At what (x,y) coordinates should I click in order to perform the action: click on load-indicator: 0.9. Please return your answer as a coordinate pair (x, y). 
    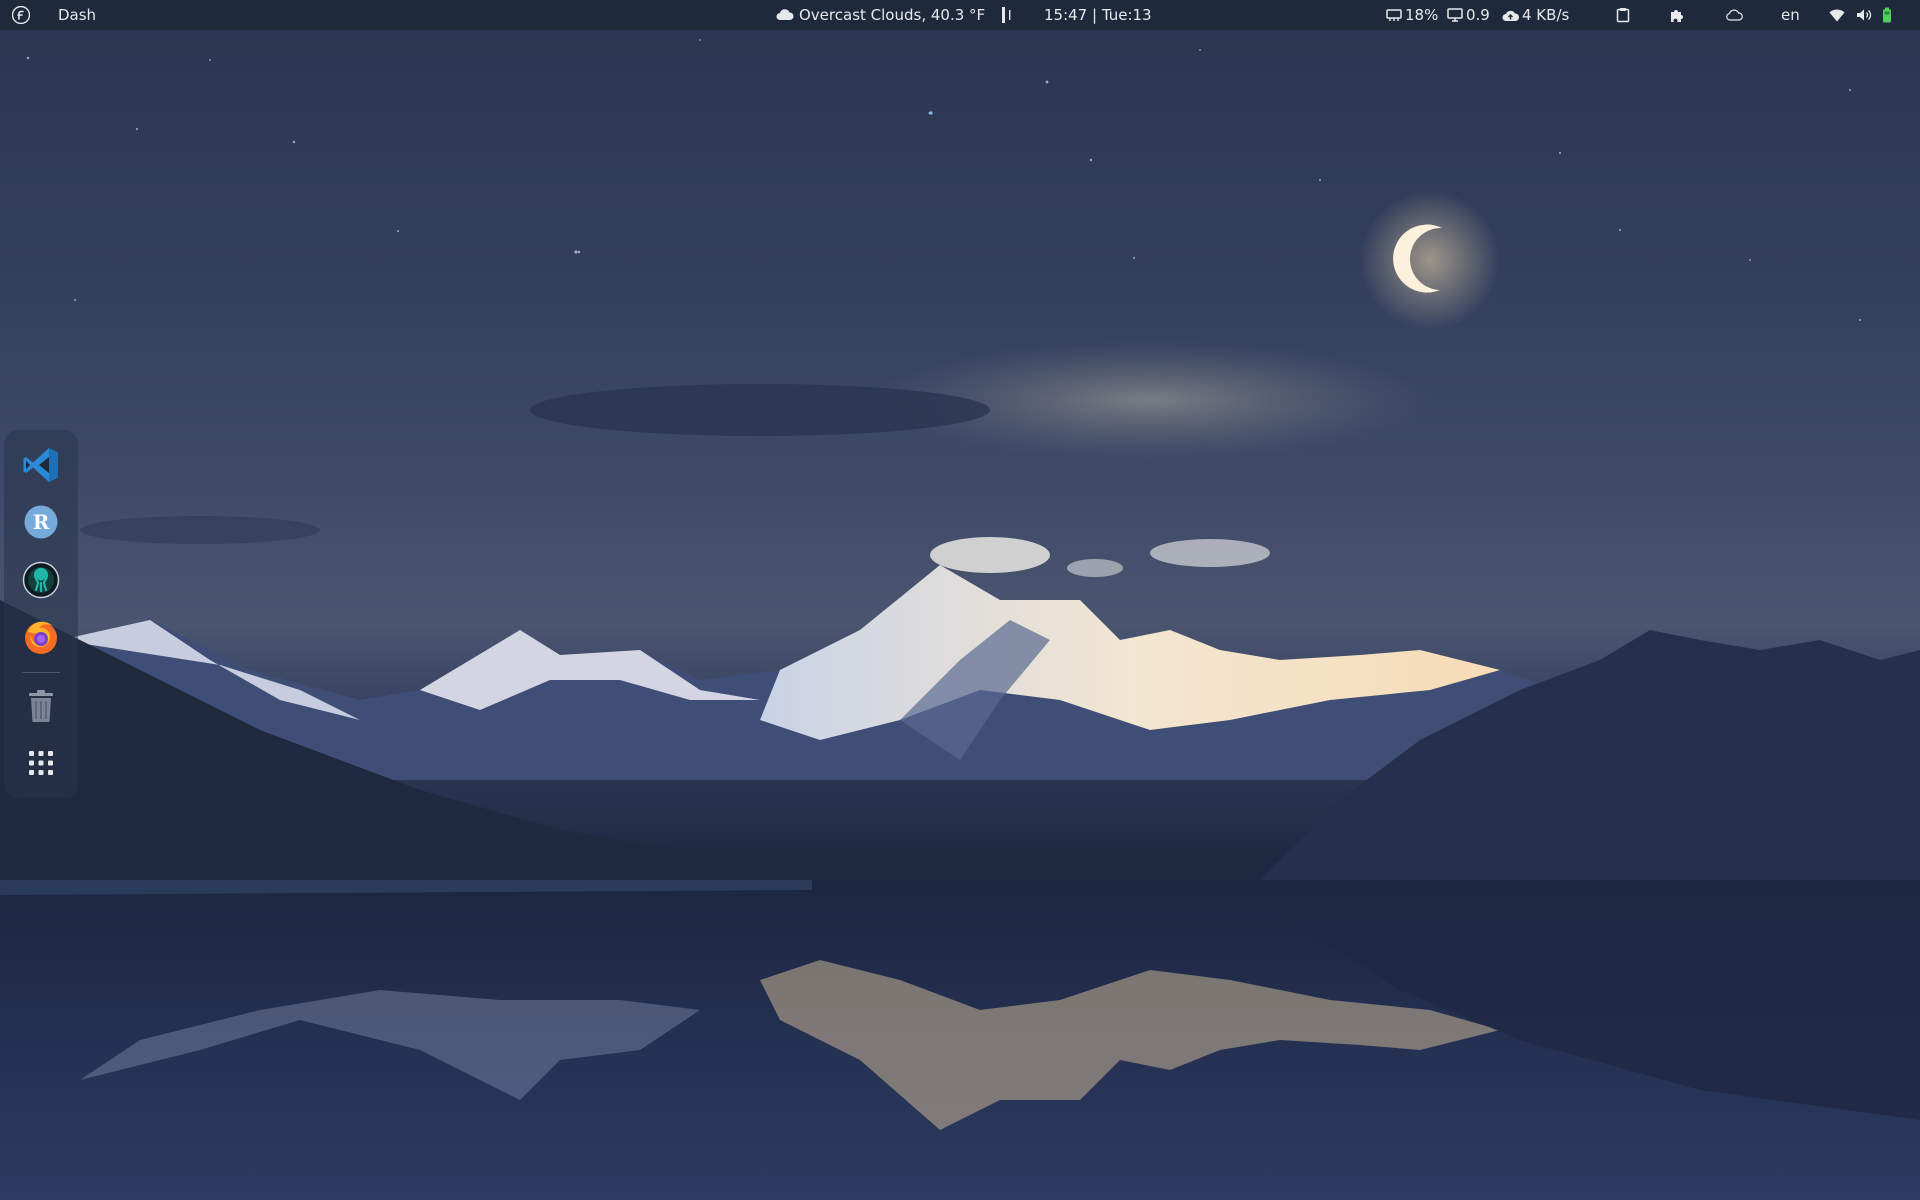
    Looking at the image, I should click on (1468, 15).